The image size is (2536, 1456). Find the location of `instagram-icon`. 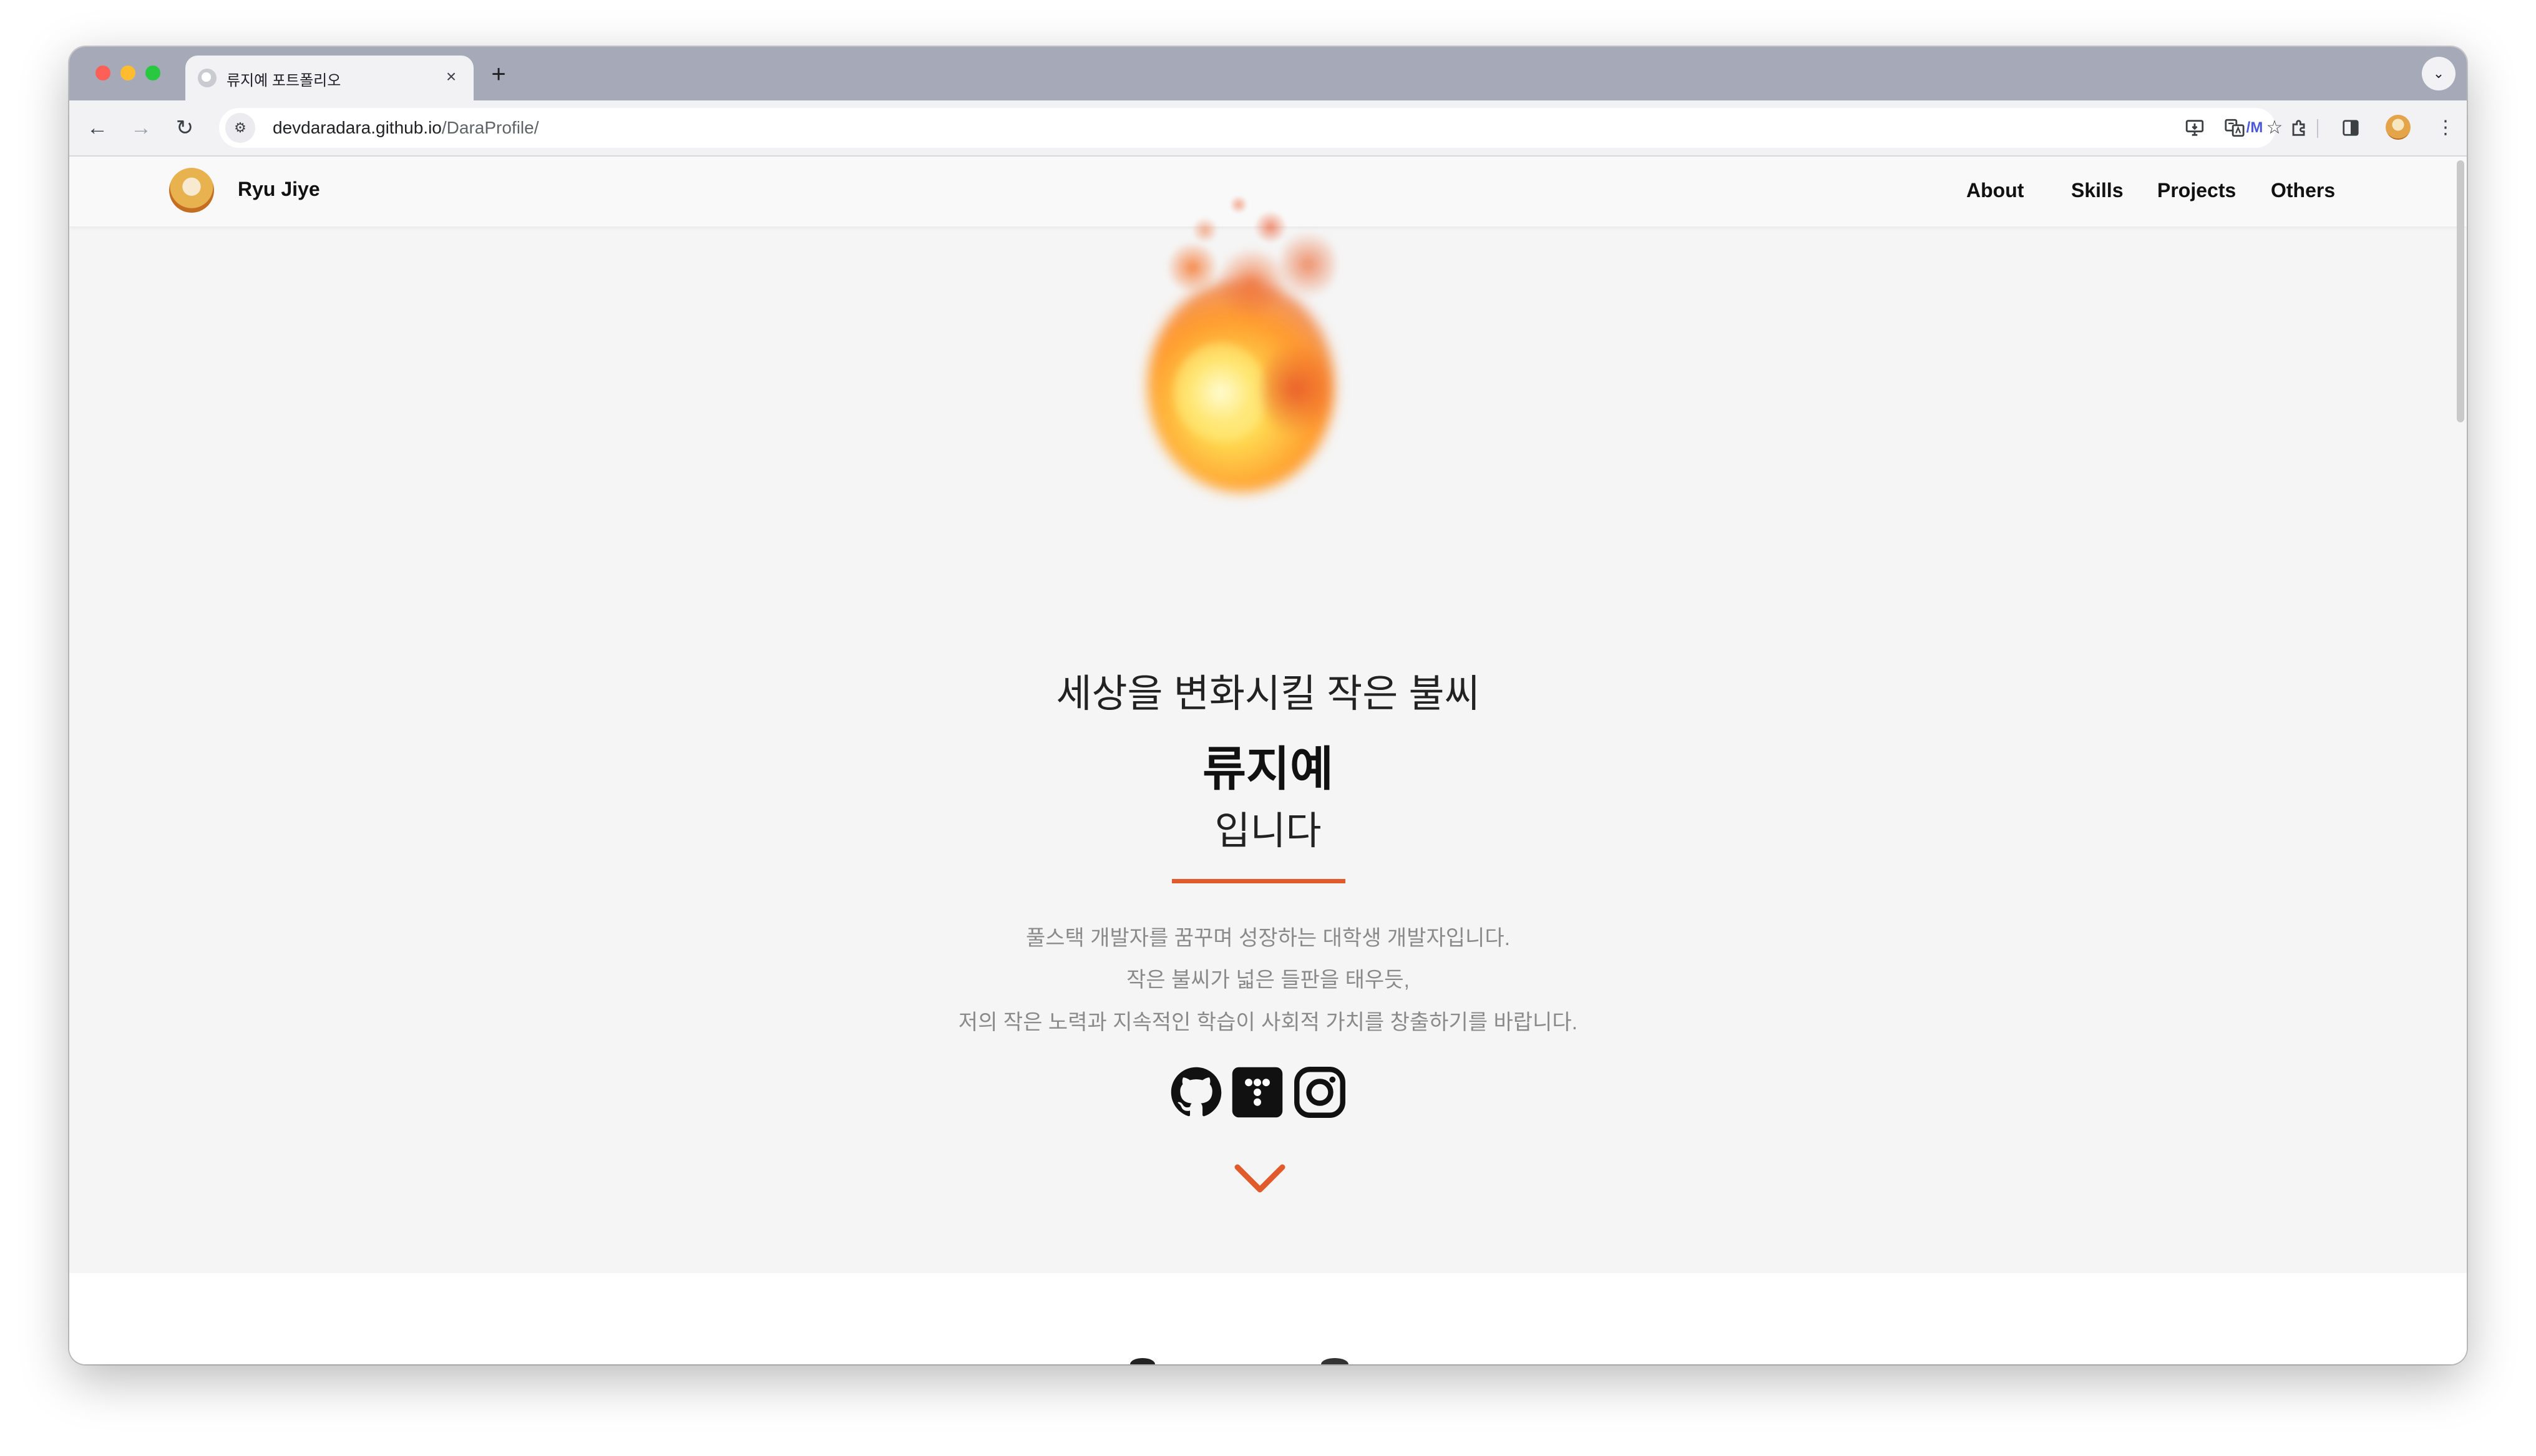

instagram-icon is located at coordinates (1320, 1093).